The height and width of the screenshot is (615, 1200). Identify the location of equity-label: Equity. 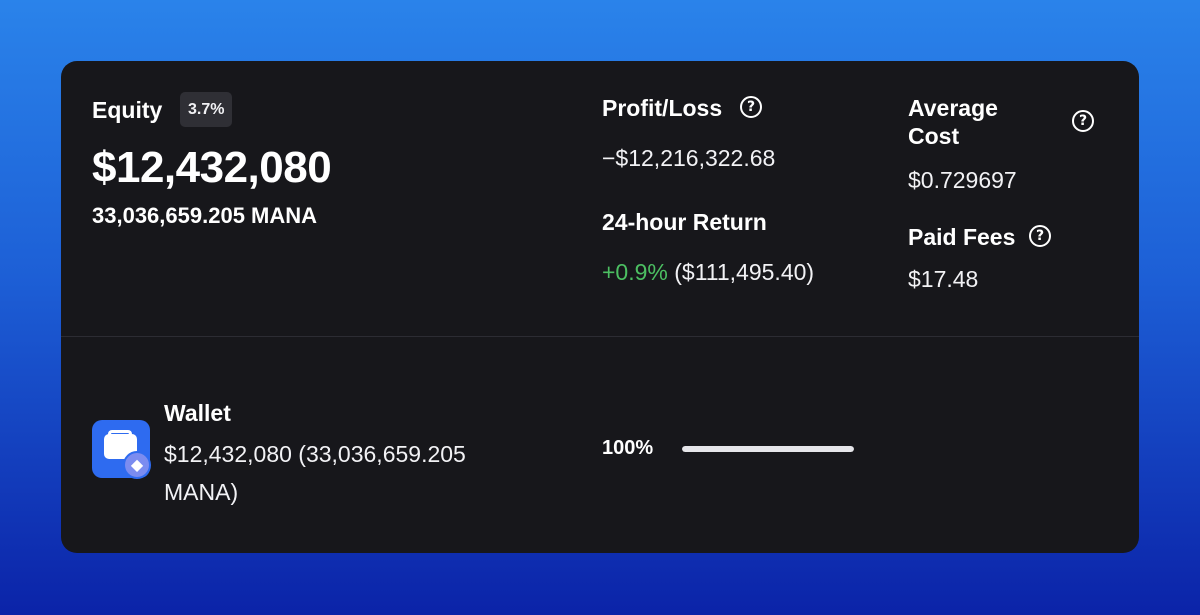
(127, 110).